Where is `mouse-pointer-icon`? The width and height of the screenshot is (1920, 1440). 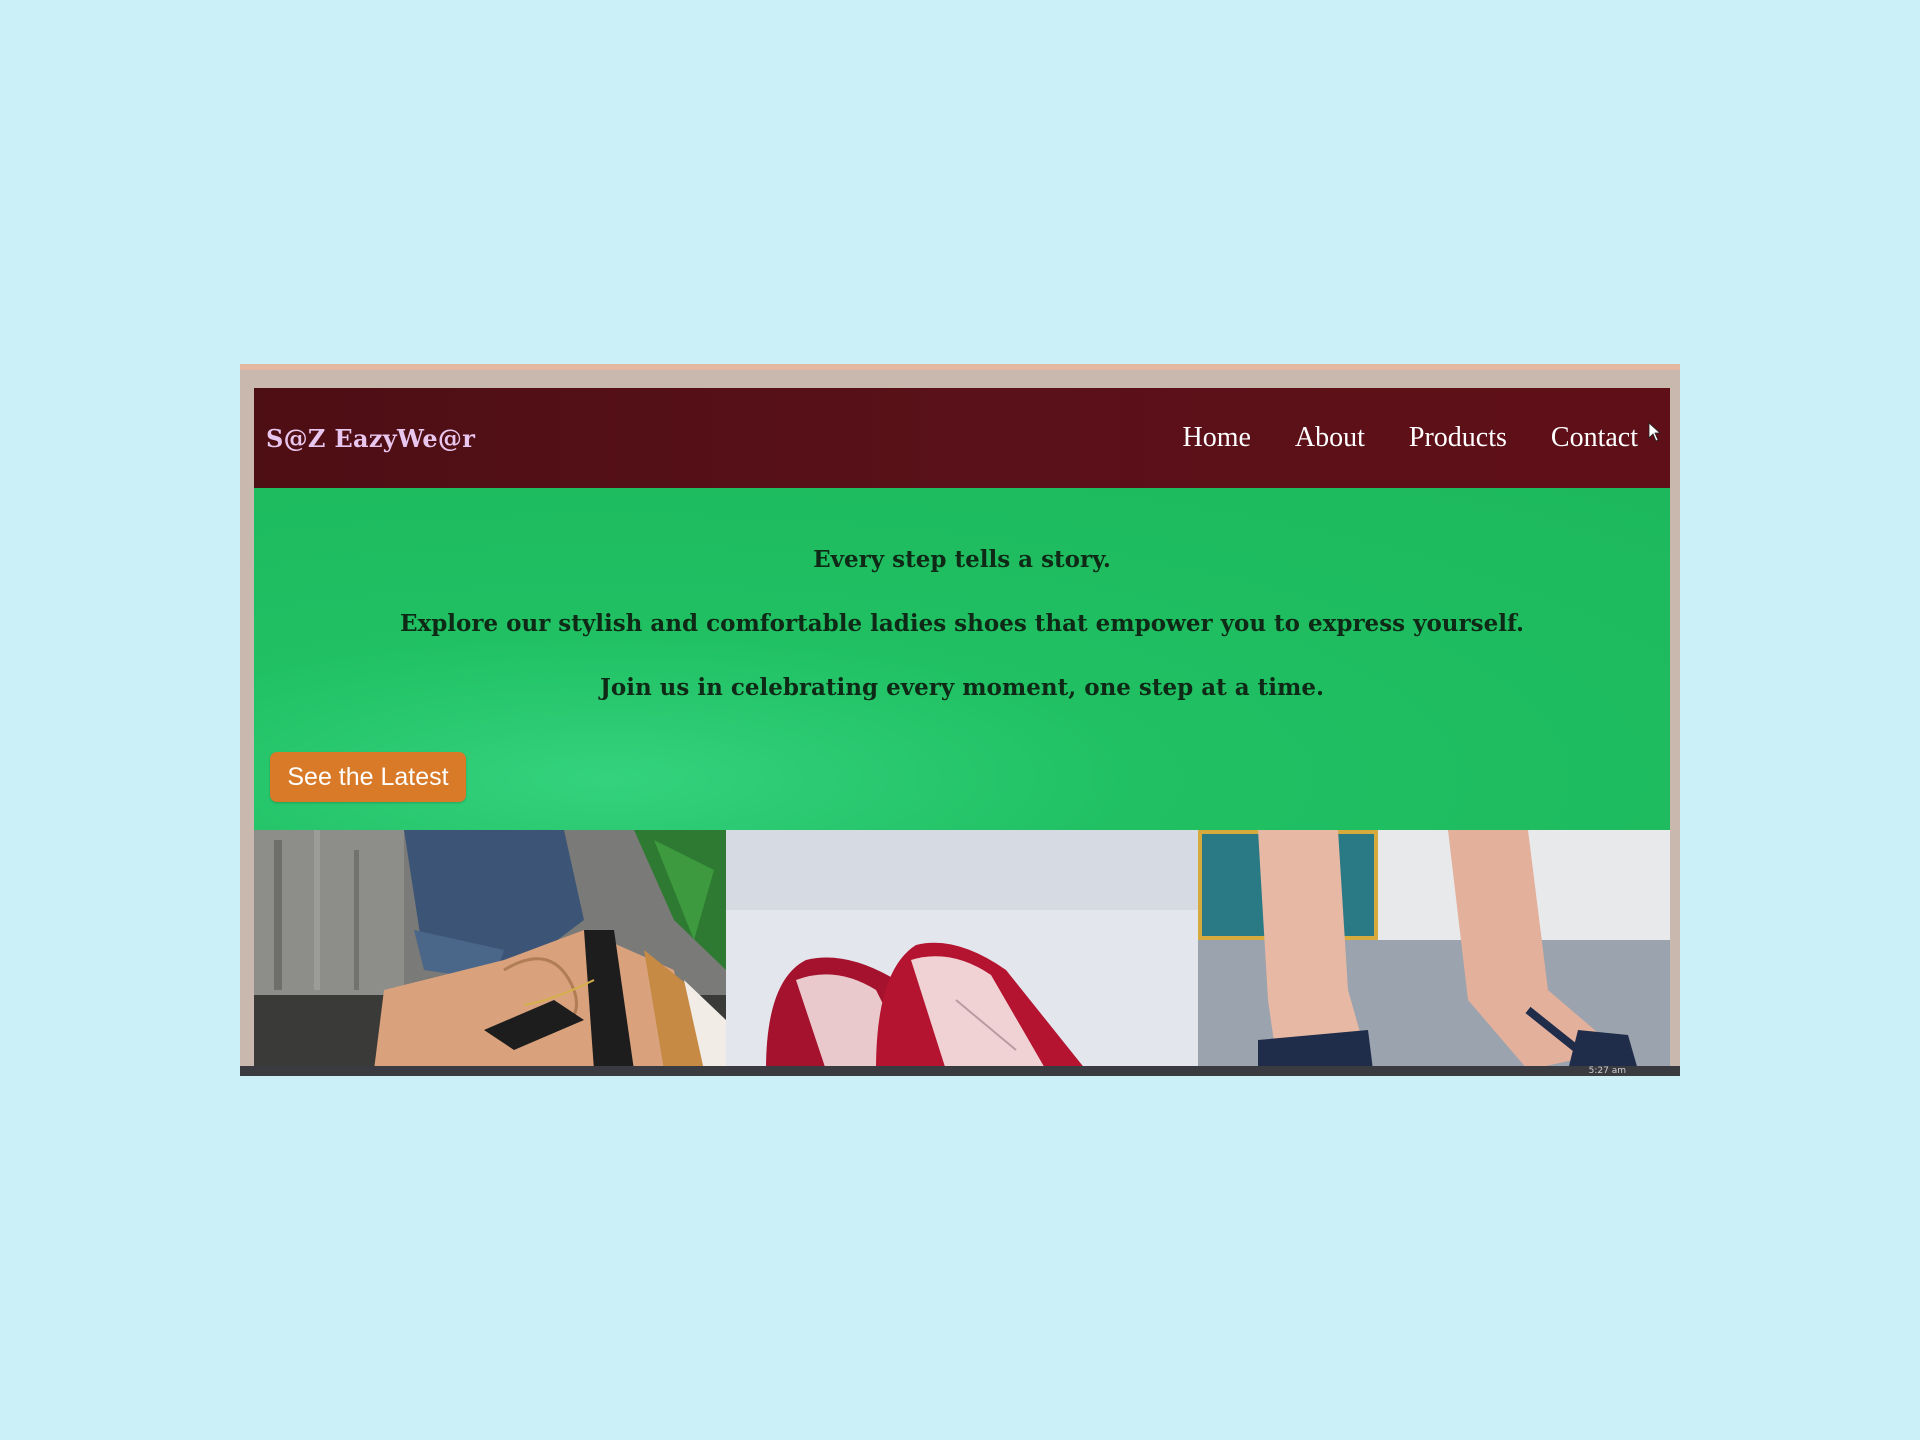
mouse-pointer-icon is located at coordinates (1655, 432).